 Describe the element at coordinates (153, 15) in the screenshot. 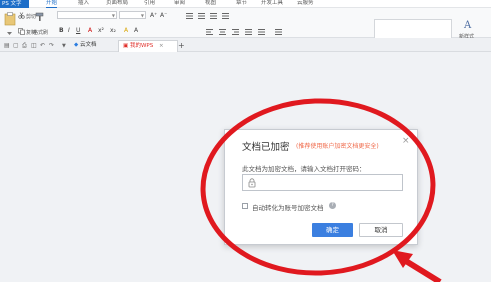

I see `grow-font-icon: A⁺` at that location.